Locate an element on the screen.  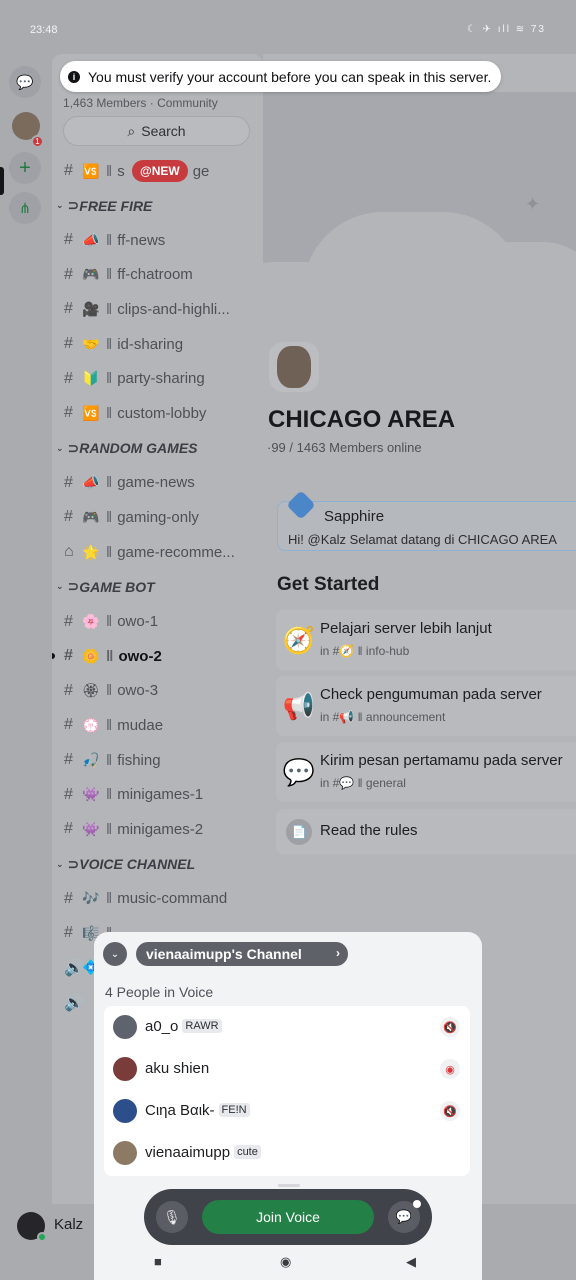
get-started-heading: Get Started is located at coordinates (328, 584).